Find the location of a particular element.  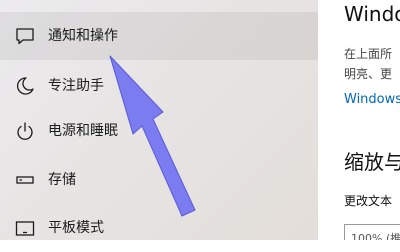

sidebar-item-label: 存储 is located at coordinates (62, 180).